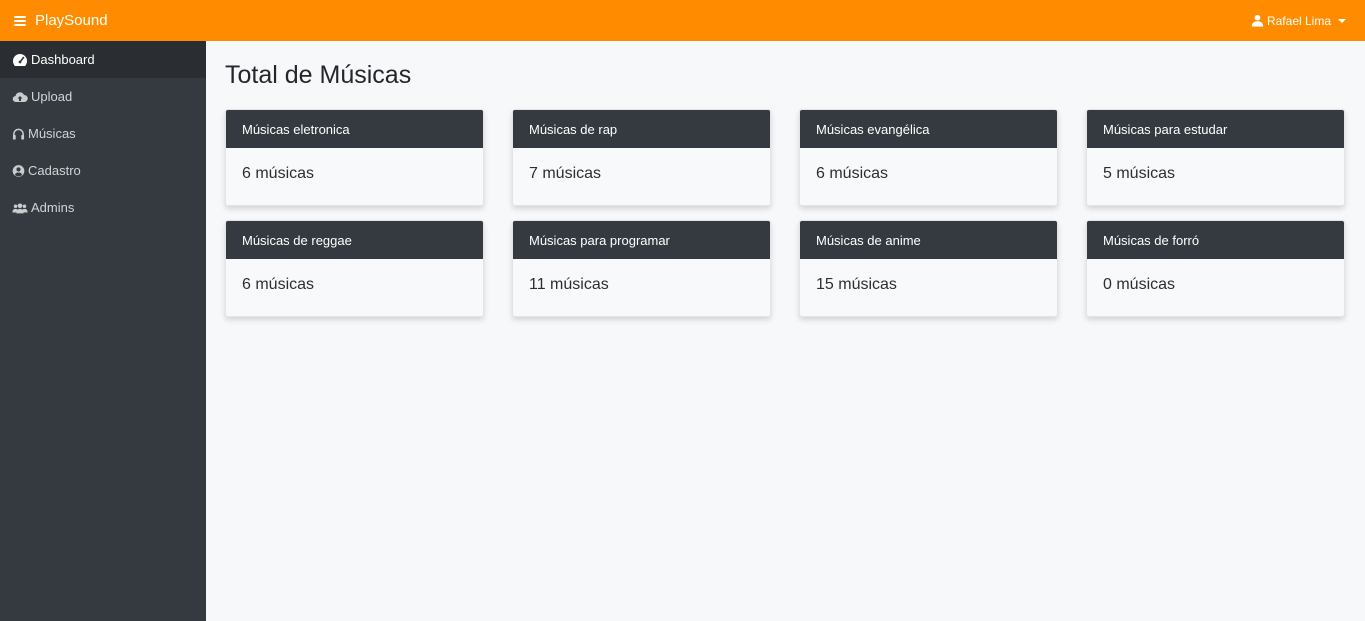 This screenshot has height=621, width=1365. Describe the element at coordinates (103, 170) in the screenshot. I see `sidebar-item-cadastro: Cadastro` at that location.